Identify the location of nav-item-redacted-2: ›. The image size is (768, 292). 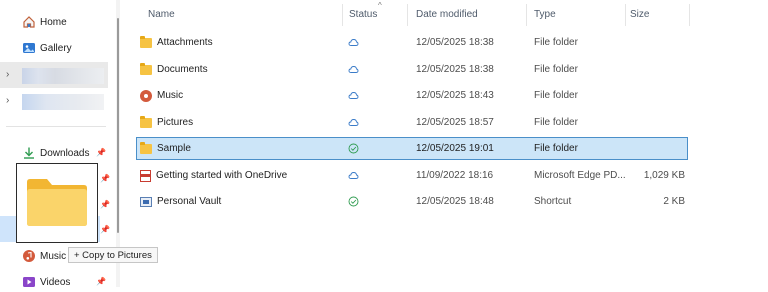
(54, 101).